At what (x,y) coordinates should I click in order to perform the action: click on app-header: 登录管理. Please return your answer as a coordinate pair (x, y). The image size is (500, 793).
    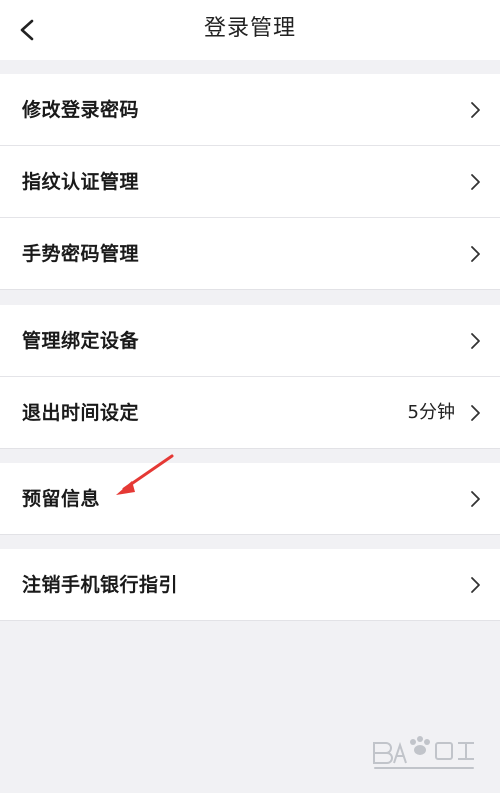
    Looking at the image, I should click on (250, 30).